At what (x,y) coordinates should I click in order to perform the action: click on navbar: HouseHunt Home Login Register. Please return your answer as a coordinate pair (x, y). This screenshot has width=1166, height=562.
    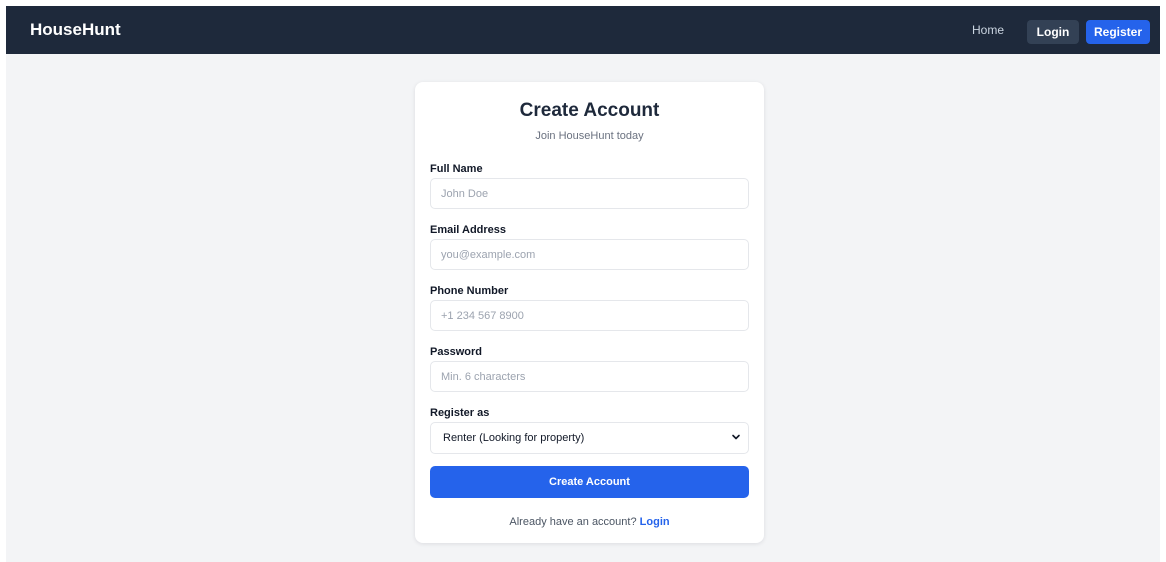
    Looking at the image, I should click on (583, 30).